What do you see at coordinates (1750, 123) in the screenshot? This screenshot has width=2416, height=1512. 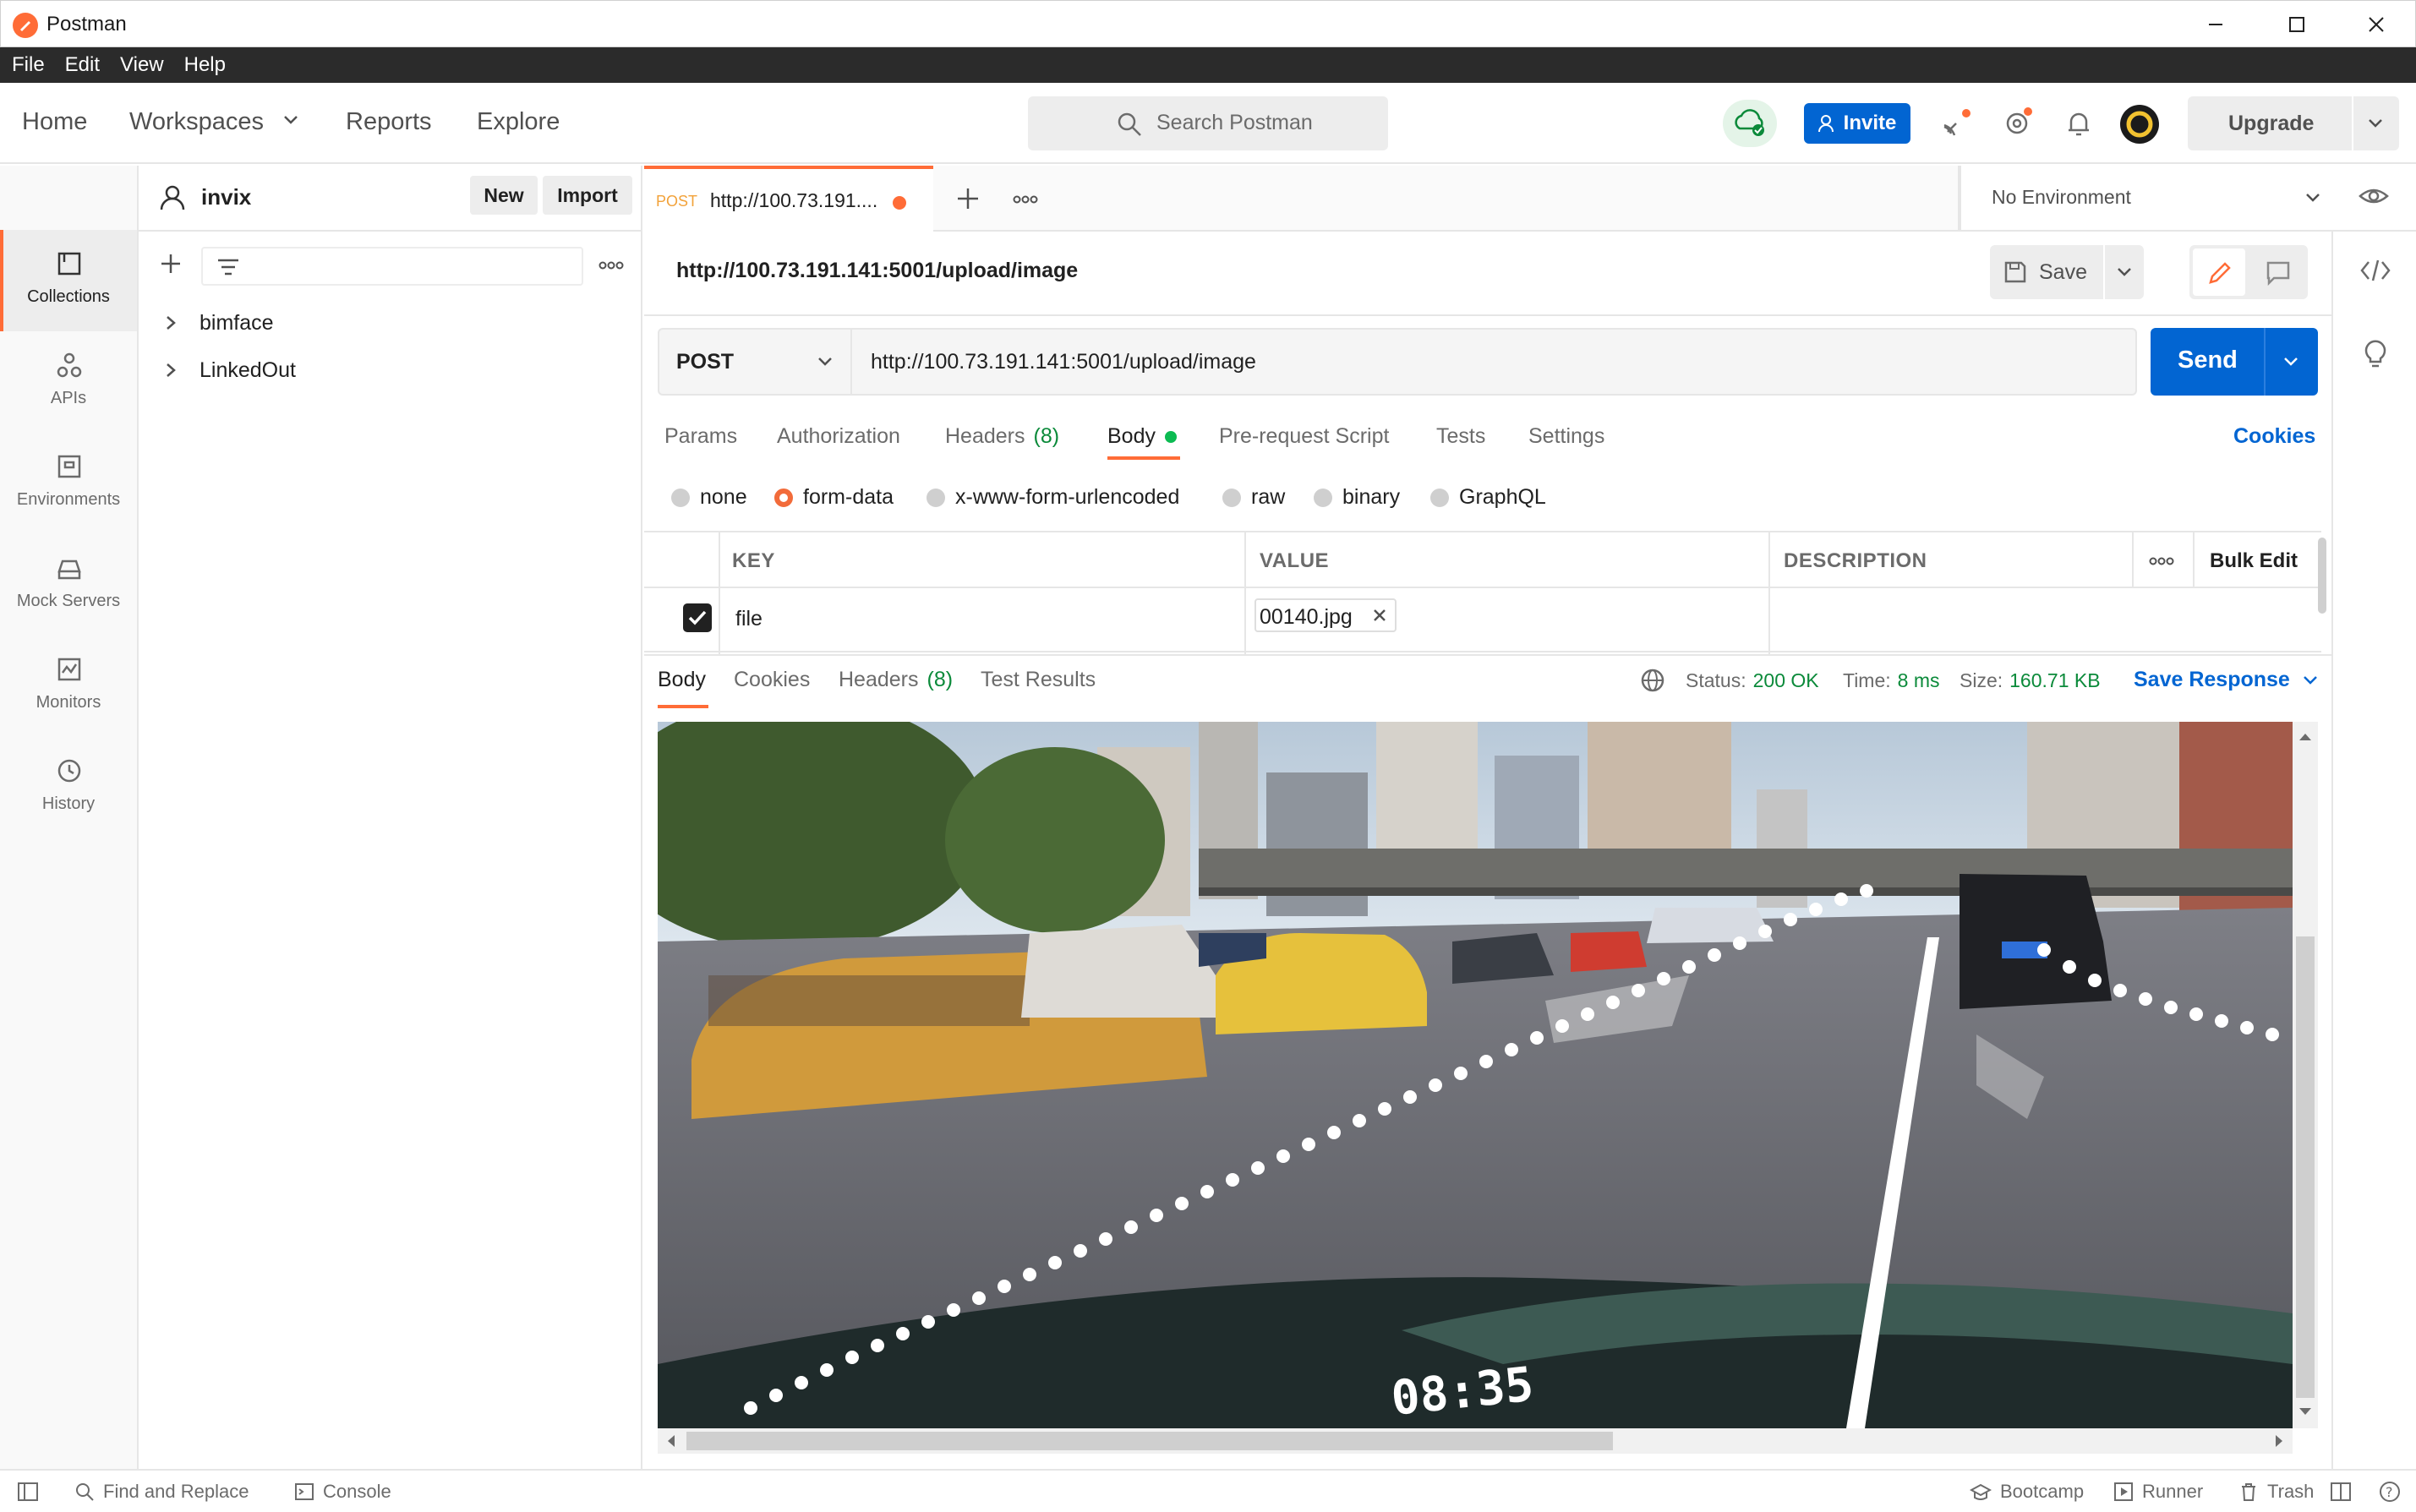 I see `sync-status-icon` at bounding box center [1750, 123].